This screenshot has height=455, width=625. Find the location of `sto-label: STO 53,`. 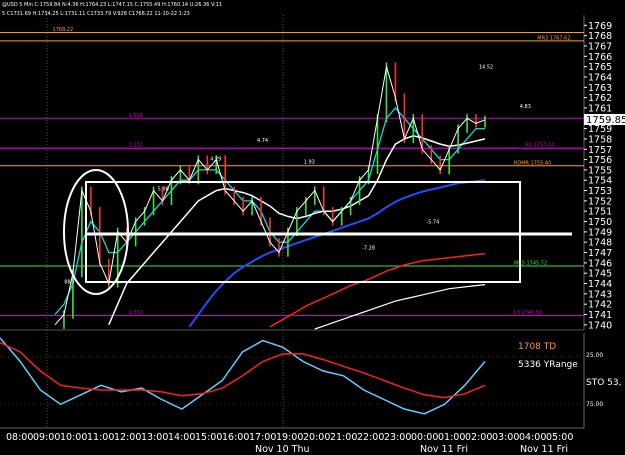

sto-label: STO 53, is located at coordinates (603, 383).